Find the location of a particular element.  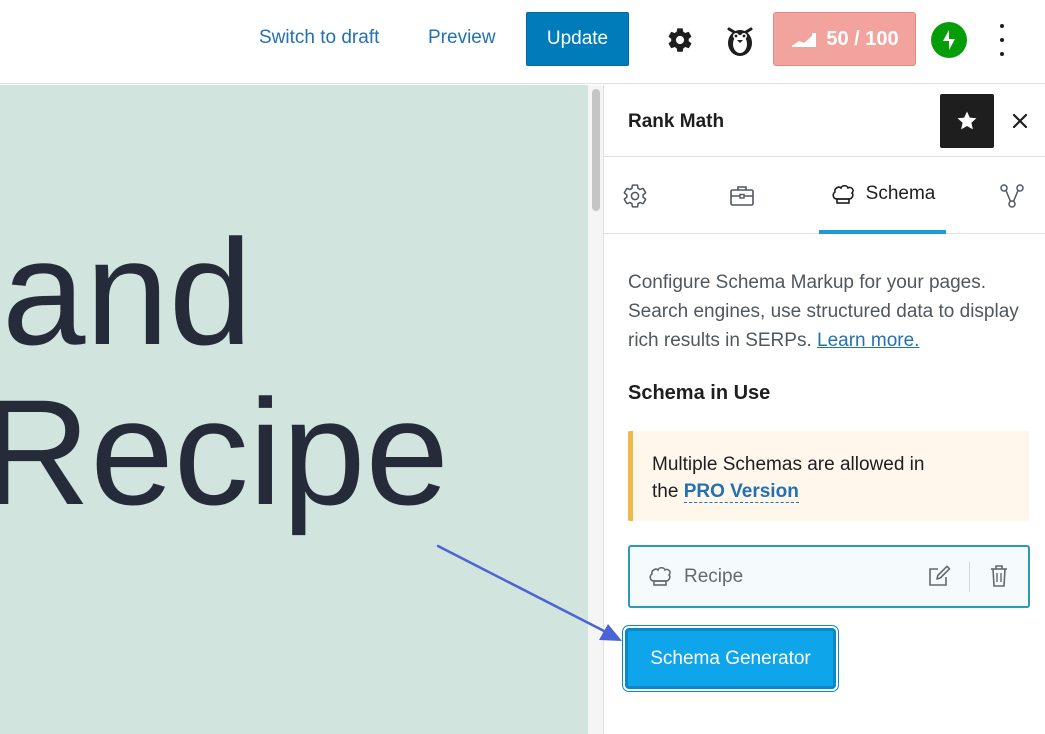

tab-social is located at coordinates (1012, 195).